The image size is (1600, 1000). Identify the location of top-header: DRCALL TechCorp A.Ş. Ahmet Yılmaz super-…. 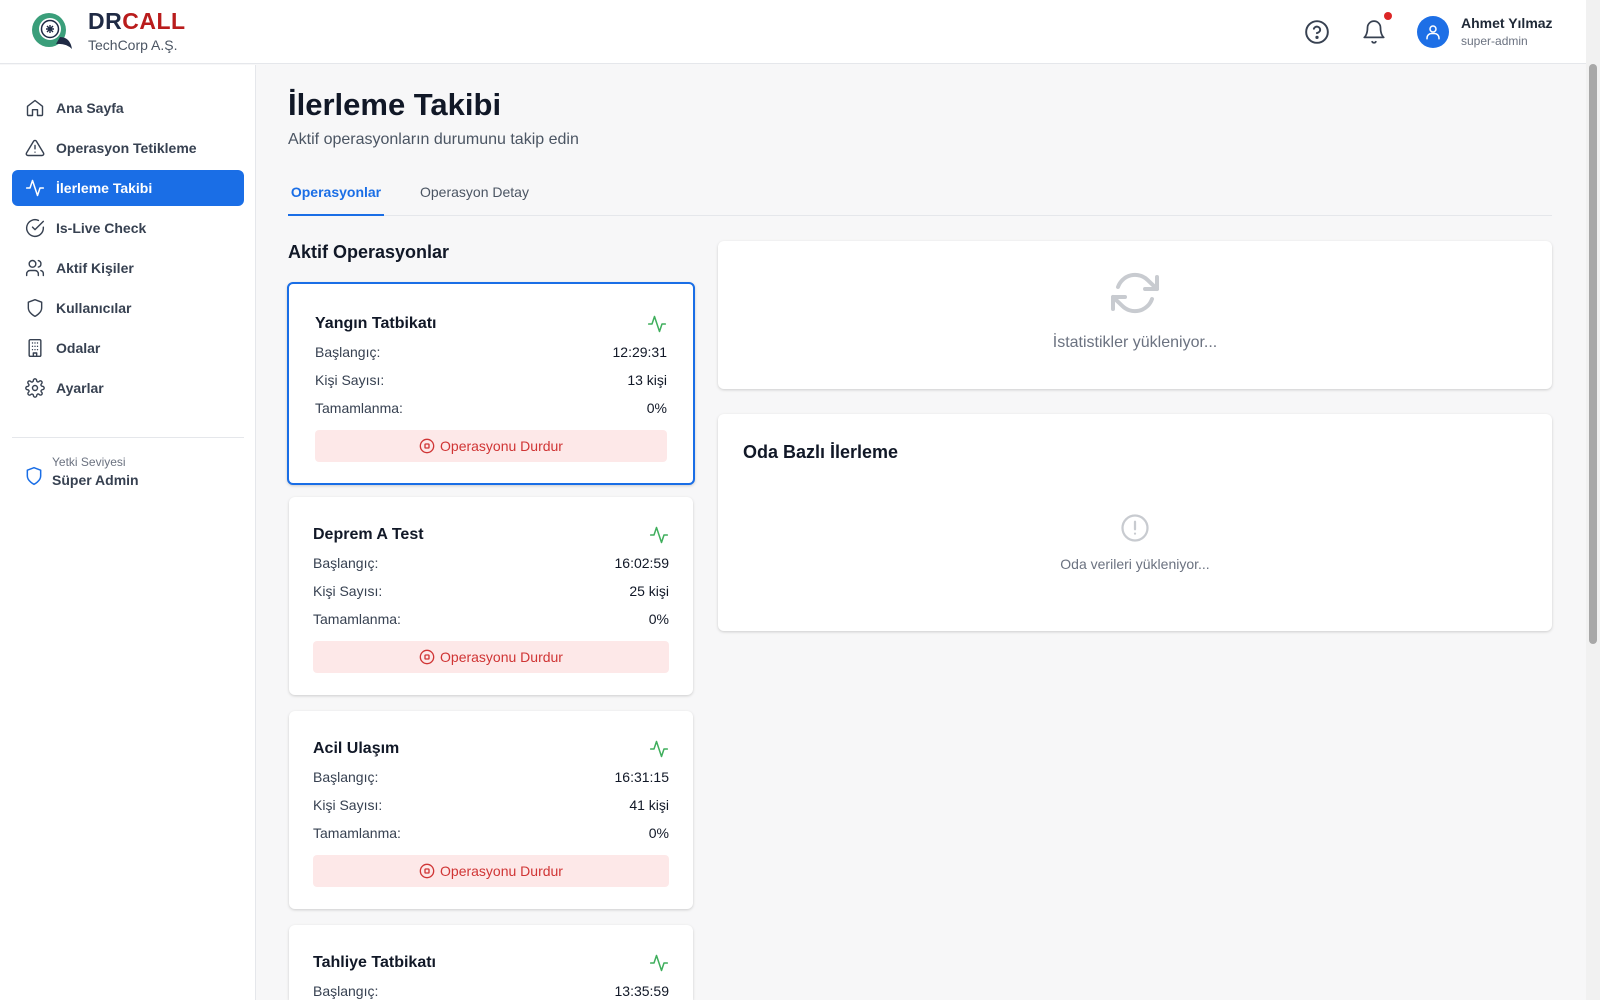
(793, 32).